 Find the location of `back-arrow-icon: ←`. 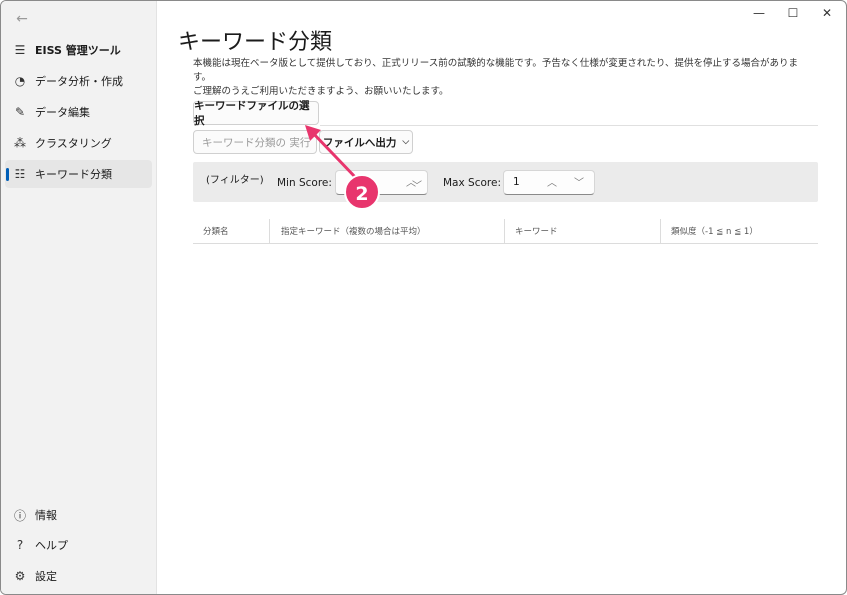

back-arrow-icon: ← is located at coordinates (22, 19).